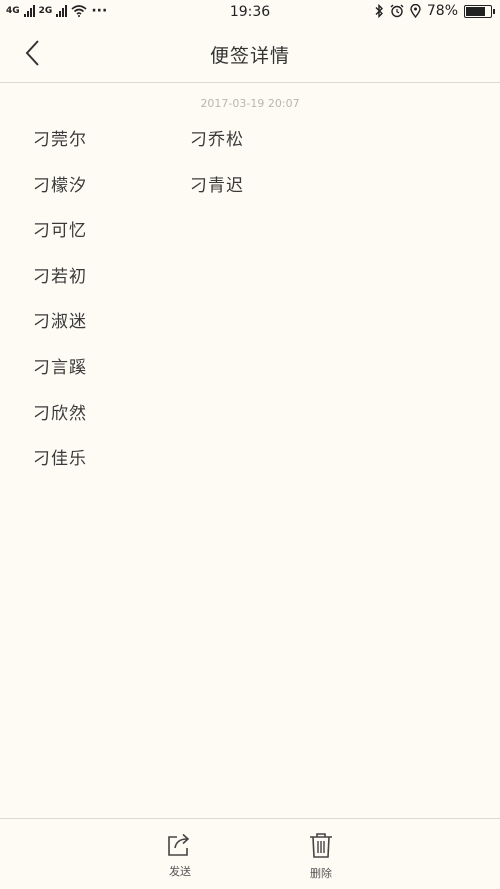  What do you see at coordinates (60, 231) in the screenshot?
I see `note-line: 刁可忆` at bounding box center [60, 231].